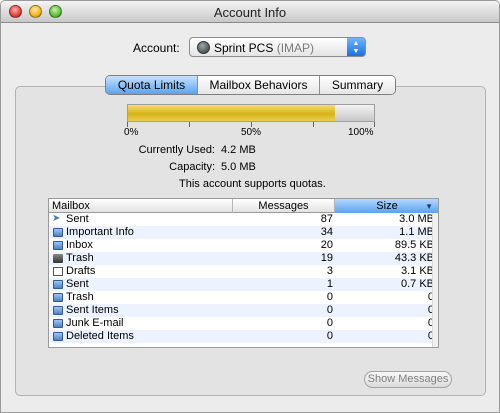 The image size is (500, 413). What do you see at coordinates (326, 258) in the screenshot?
I see `messages-count-cell: 19` at bounding box center [326, 258].